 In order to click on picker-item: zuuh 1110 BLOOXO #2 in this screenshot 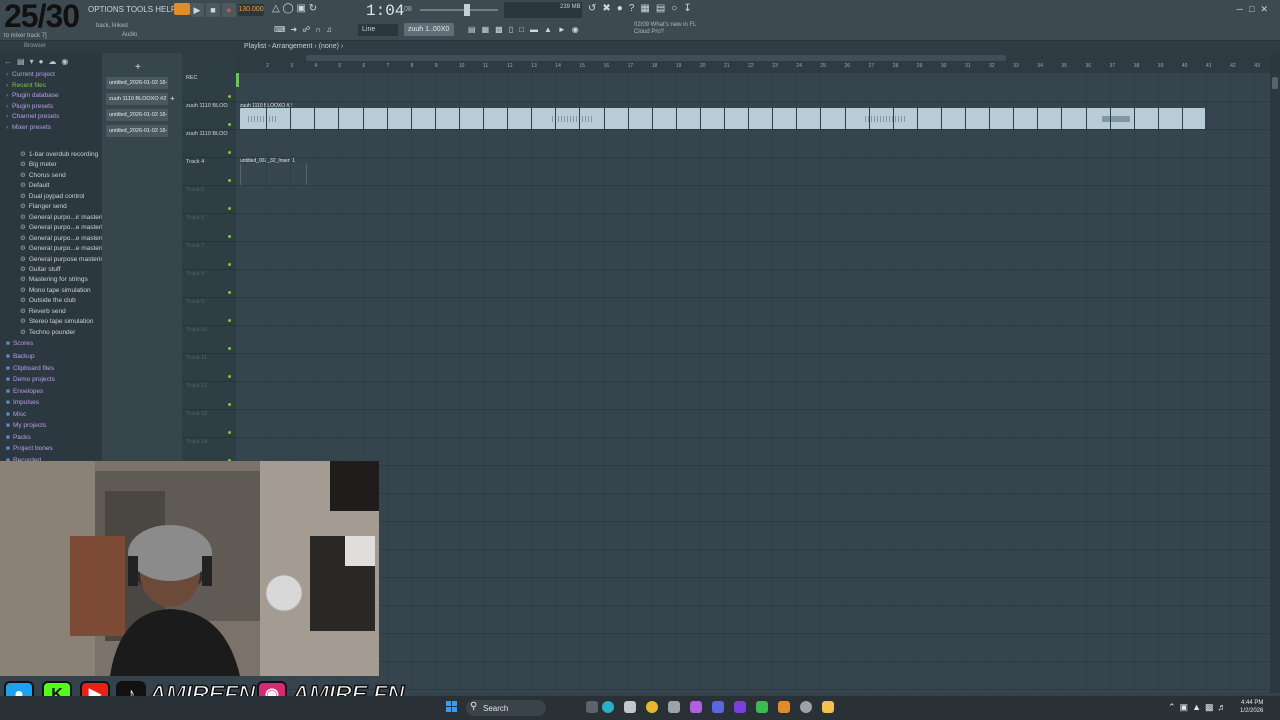, I will do `click(137, 99)`.